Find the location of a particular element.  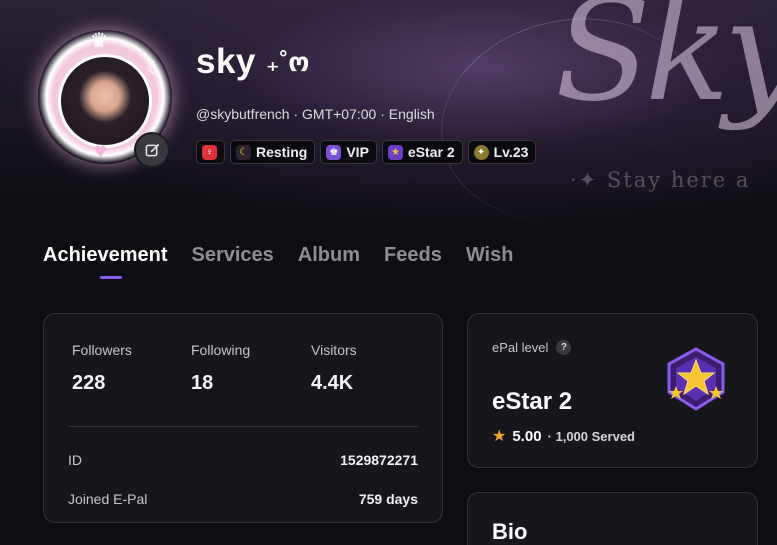

estar-badge: ★ eStar 2 is located at coordinates (422, 152).